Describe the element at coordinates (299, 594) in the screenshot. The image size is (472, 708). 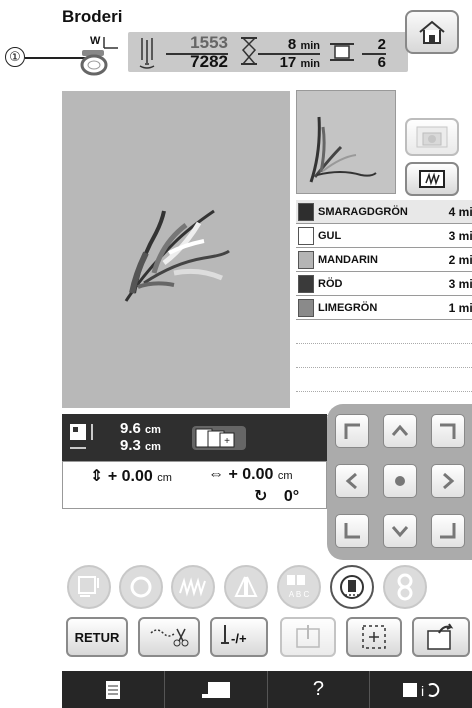
I see `svg-text: A B C` at that location.